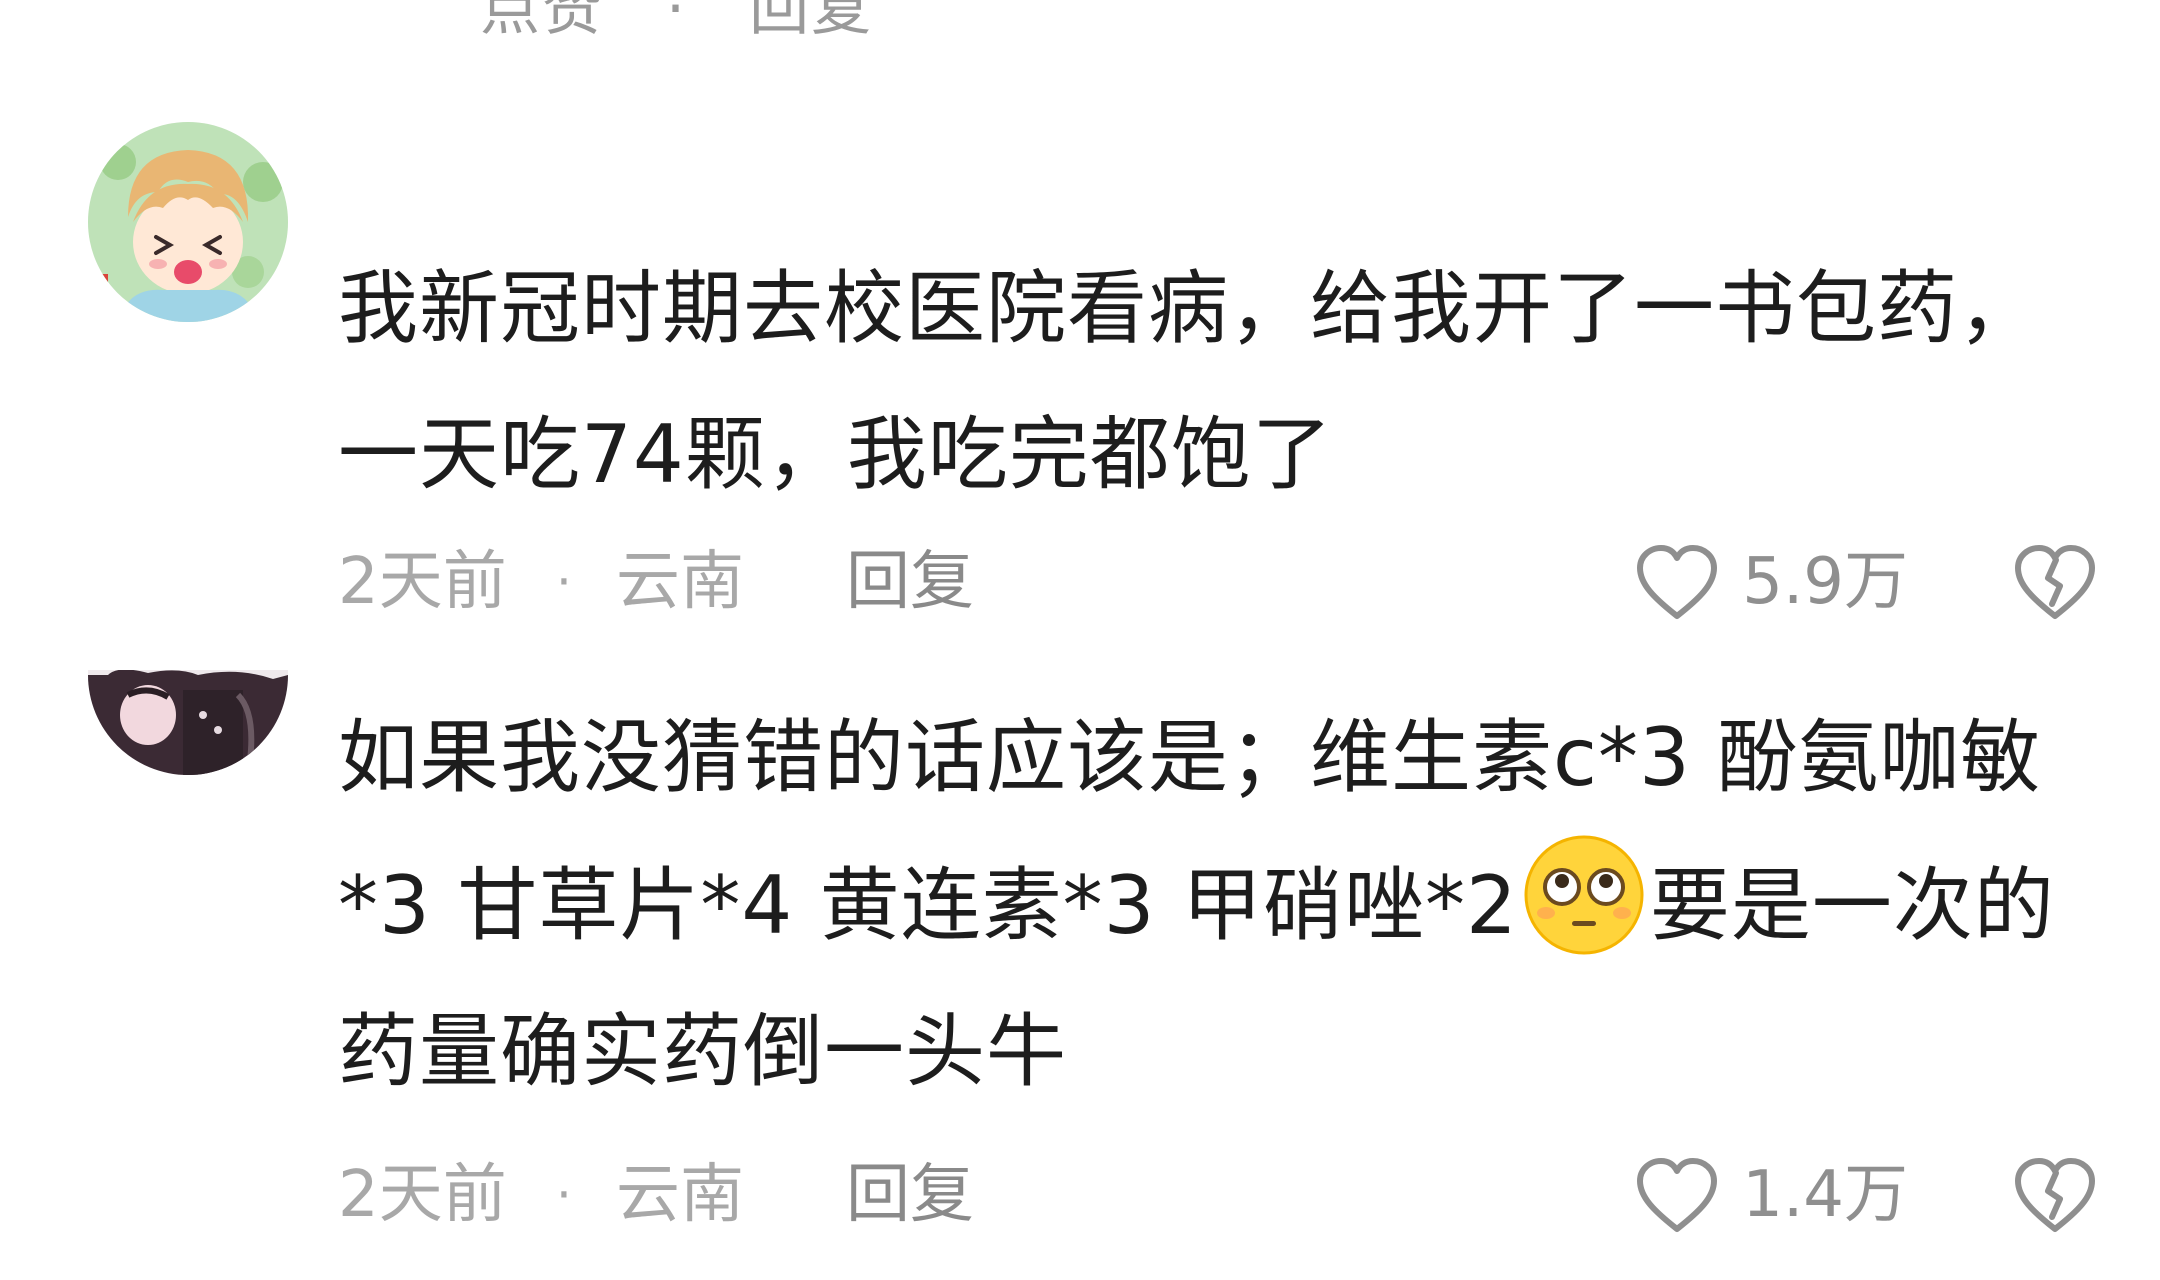 Image resolution: width=2160 pixels, height=1280 pixels. I want to click on comment-meta: 2天前 · 云南 回复 5.9万, so click(1218, 582).